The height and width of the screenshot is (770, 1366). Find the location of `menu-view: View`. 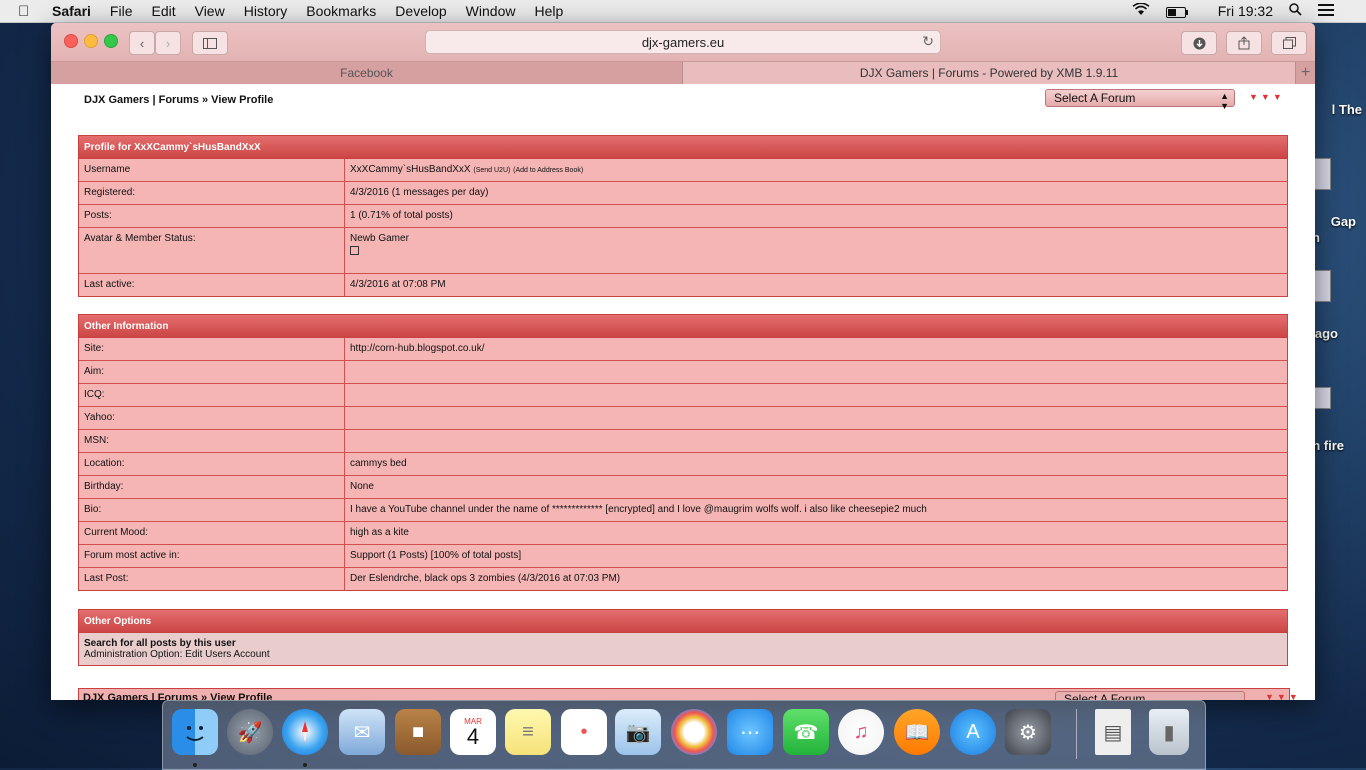

menu-view: View is located at coordinates (210, 11).